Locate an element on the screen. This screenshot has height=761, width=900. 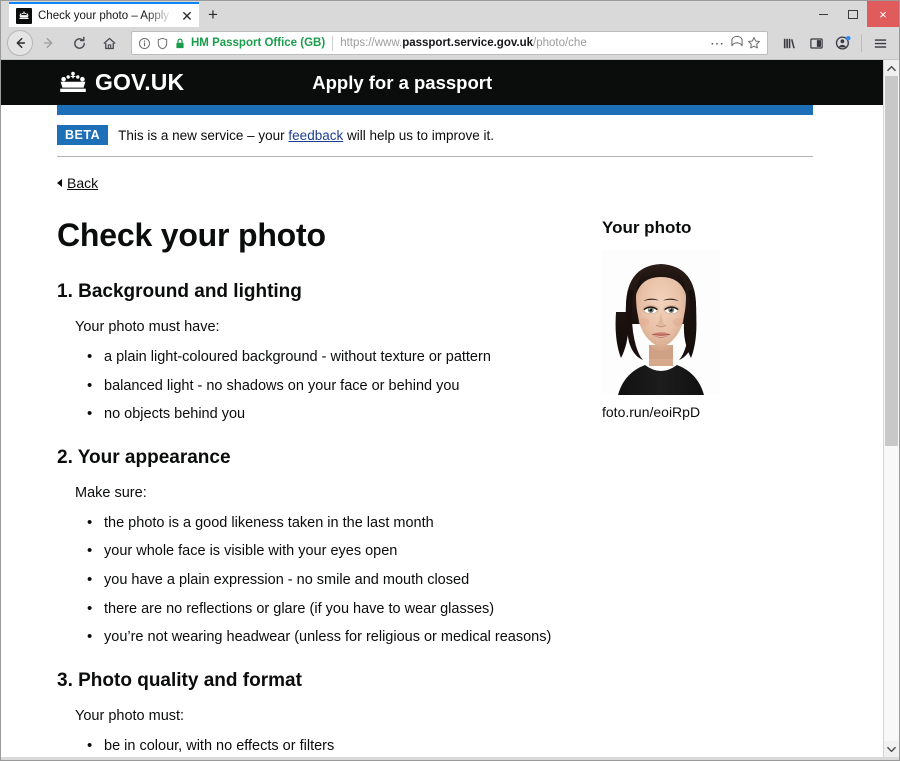
library-icon is located at coordinates (789, 43).